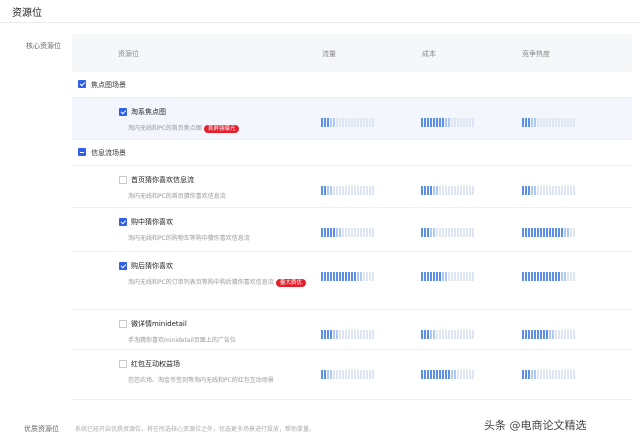 The height and width of the screenshot is (446, 640). I want to click on table-row: 淘系焦点图 淘内无线和PC的首页焦点图 首屏强曝光, so click(352, 119).